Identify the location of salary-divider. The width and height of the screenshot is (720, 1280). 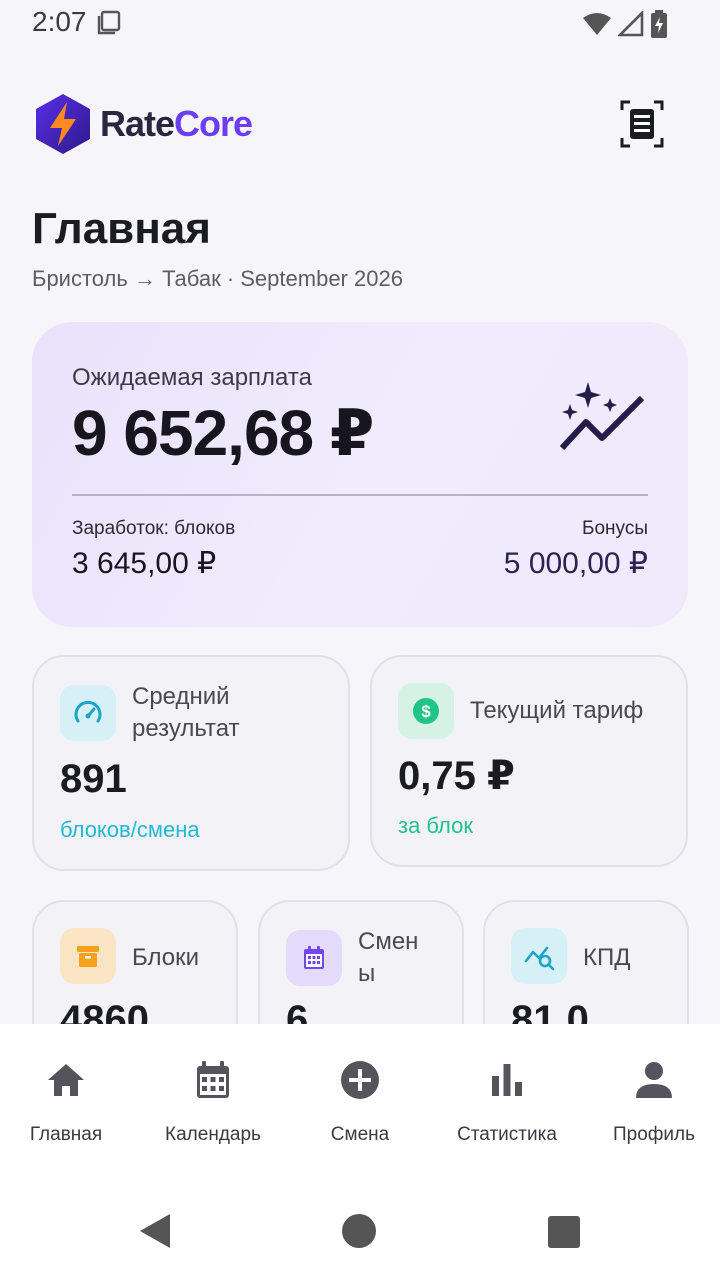
(360, 495).